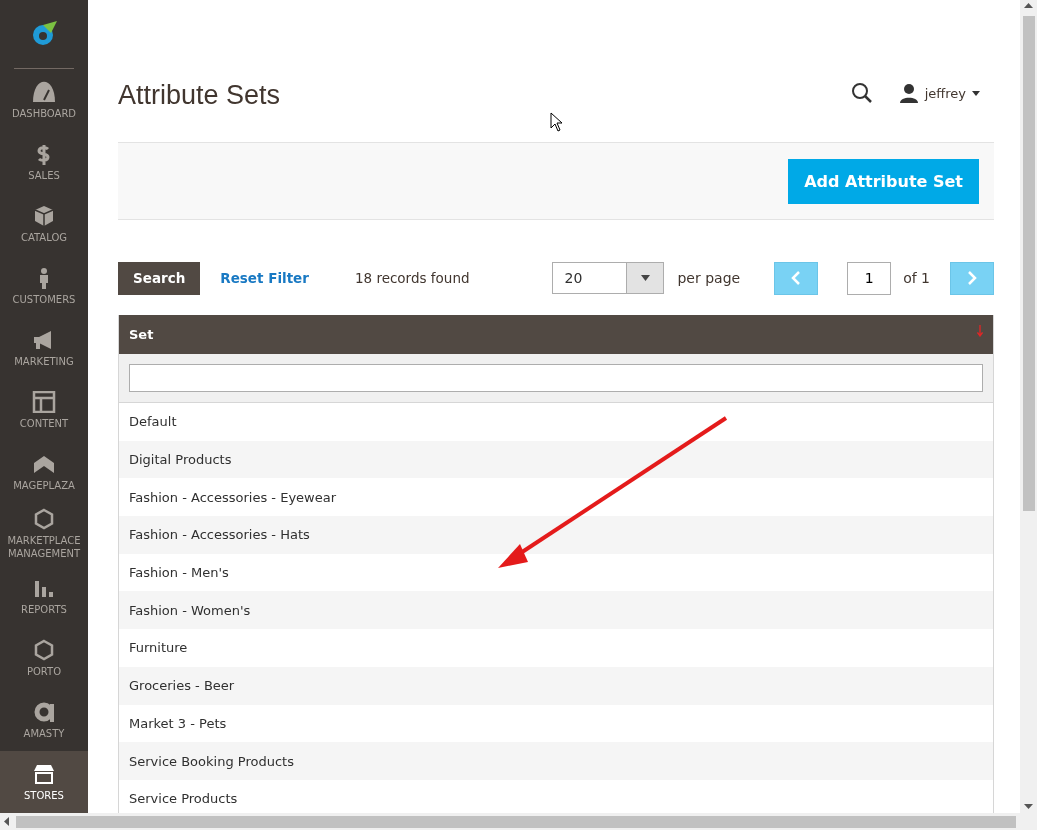  Describe the element at coordinates (556, 378) in the screenshot. I see `filter-field` at that location.